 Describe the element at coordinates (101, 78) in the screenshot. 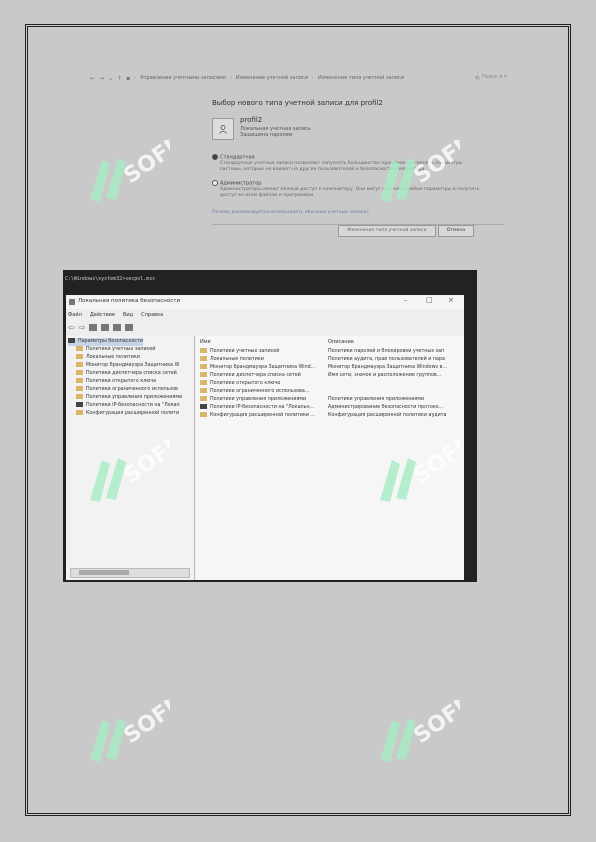

I see `forward-arrow-icon: →` at that location.